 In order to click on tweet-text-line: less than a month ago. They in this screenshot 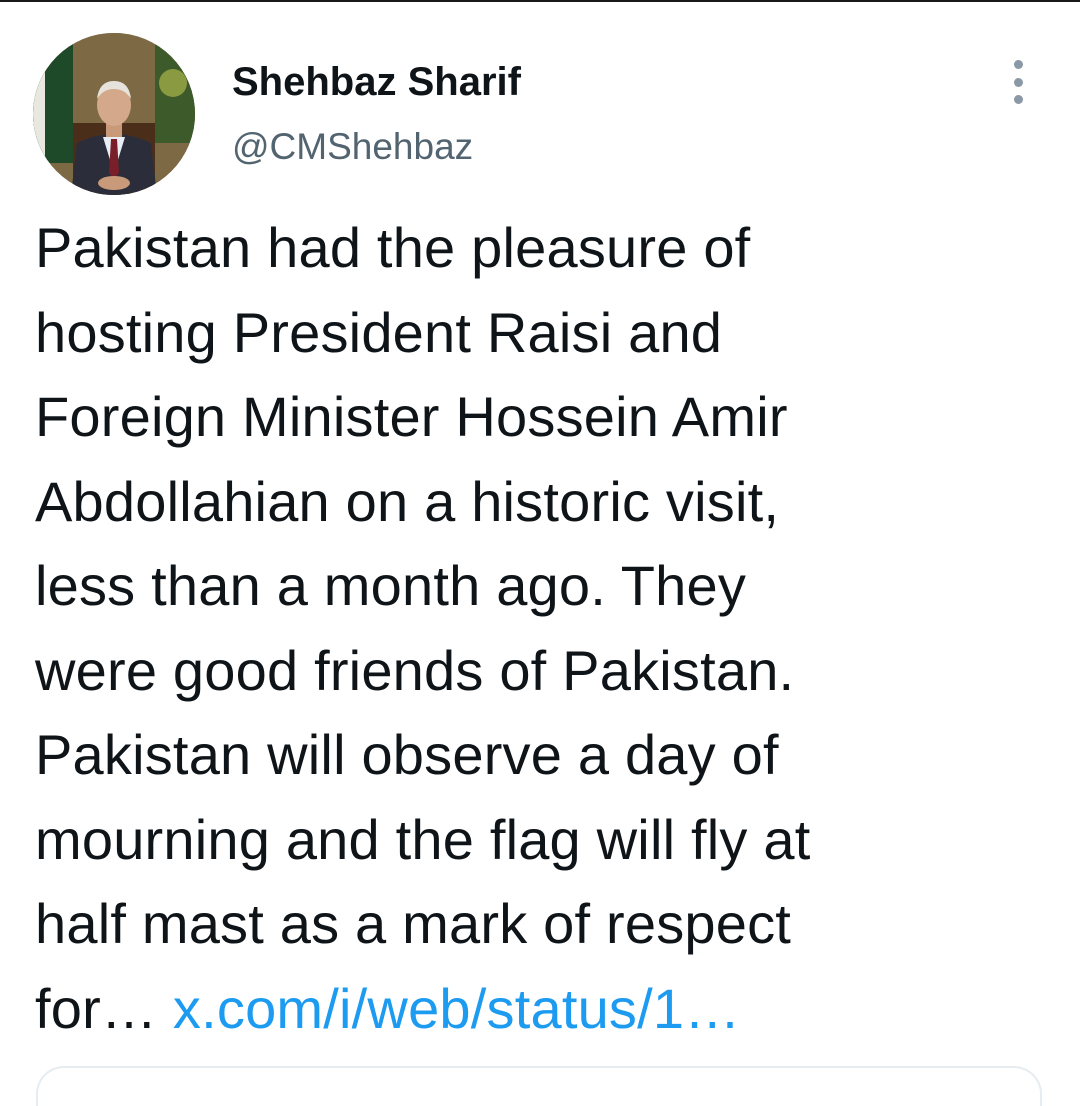, I will do `click(391, 585)`.